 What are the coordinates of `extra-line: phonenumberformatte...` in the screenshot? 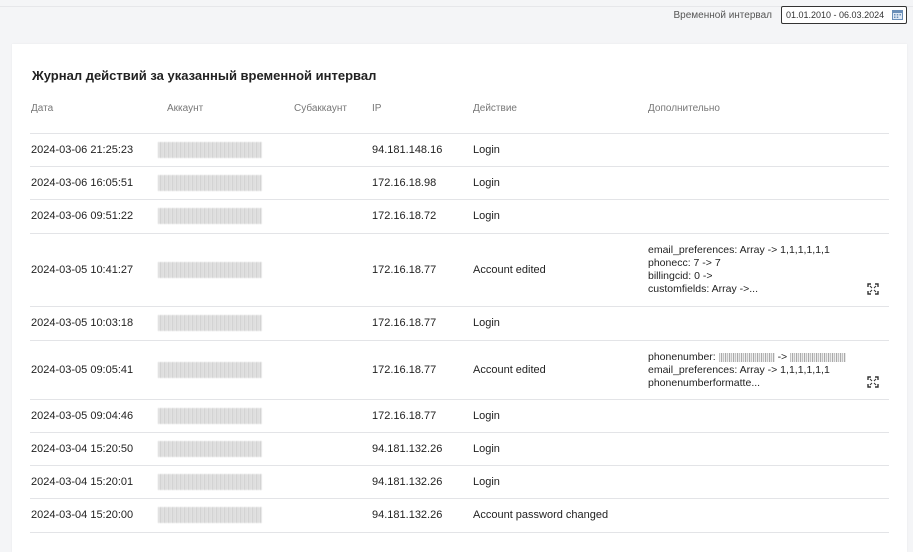 It's located at (704, 383).